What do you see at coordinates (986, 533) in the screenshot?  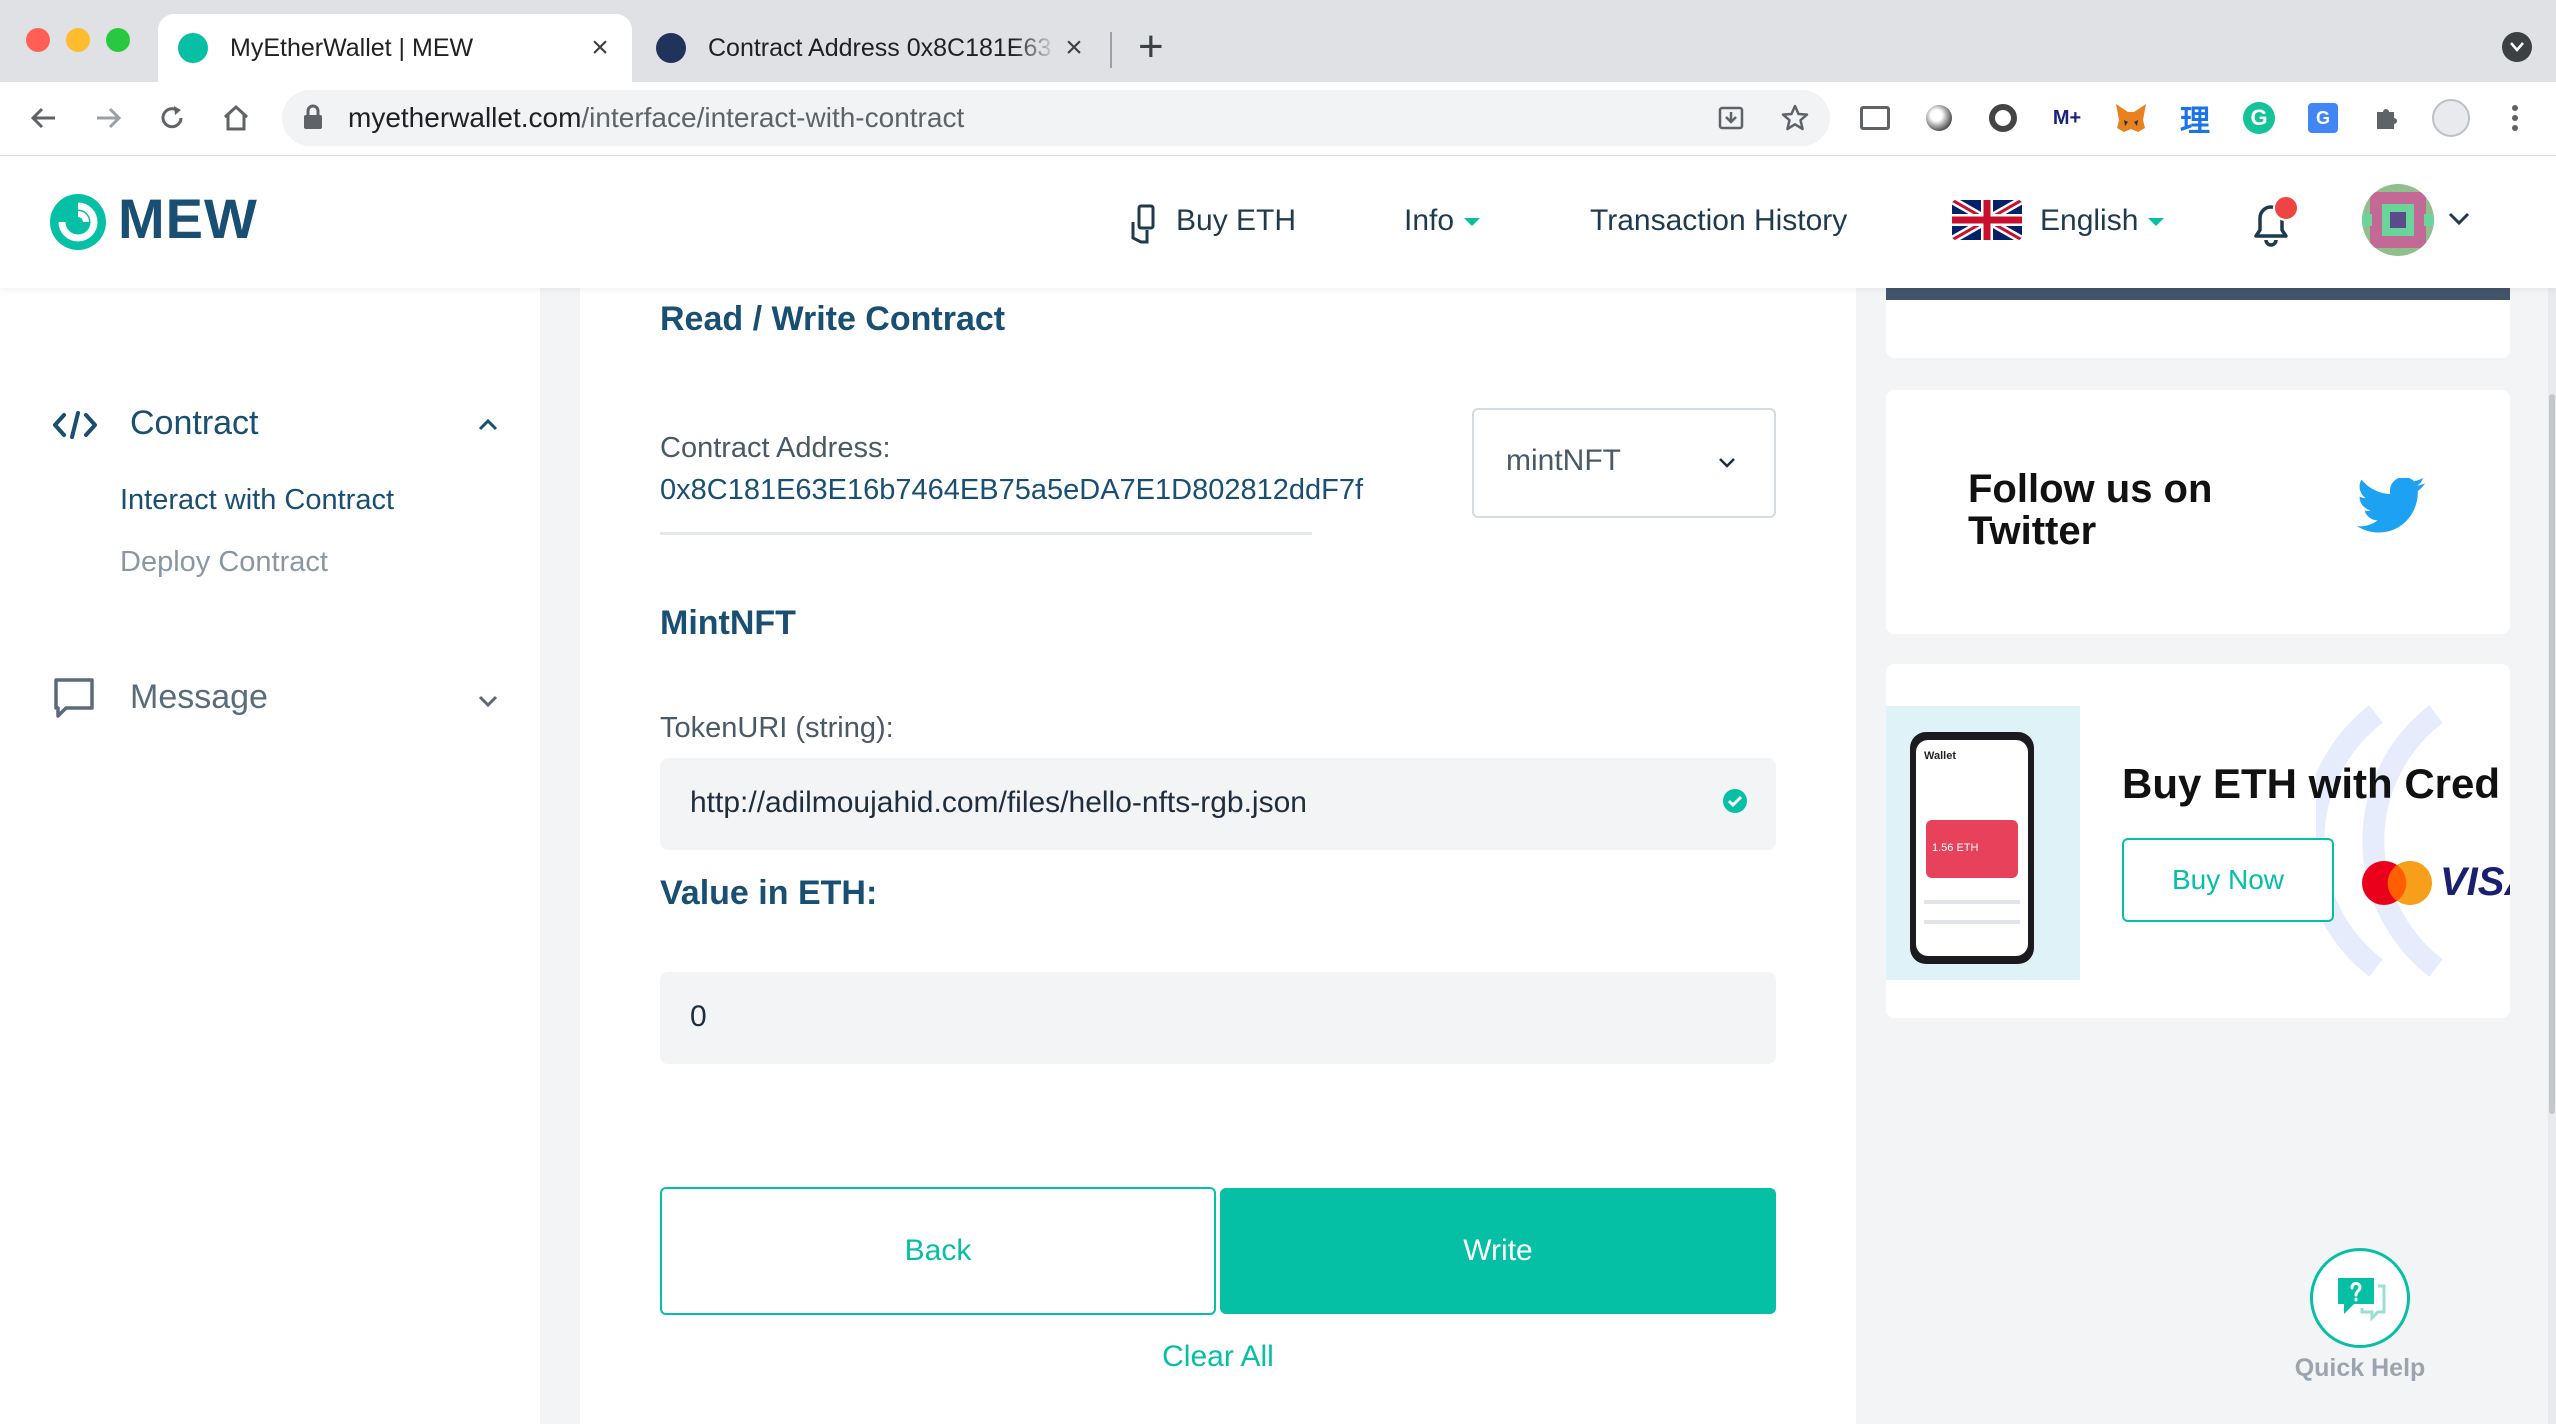 I see `address-underline` at bounding box center [986, 533].